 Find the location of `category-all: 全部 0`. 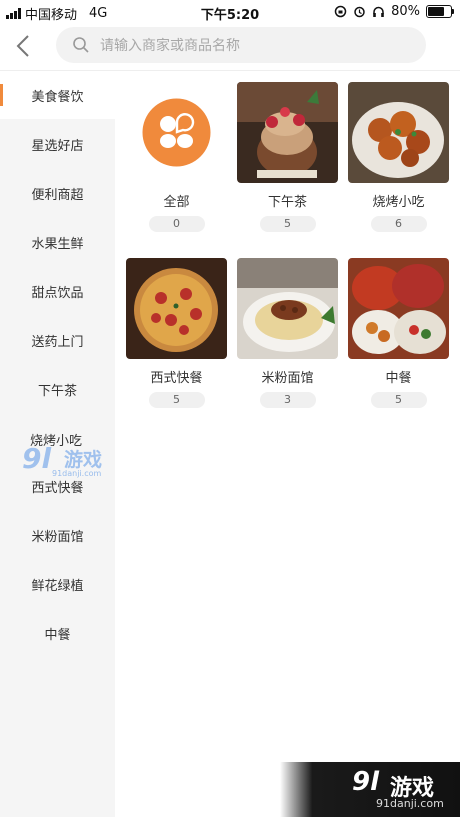

category-all: 全部 0 is located at coordinates (176, 157).